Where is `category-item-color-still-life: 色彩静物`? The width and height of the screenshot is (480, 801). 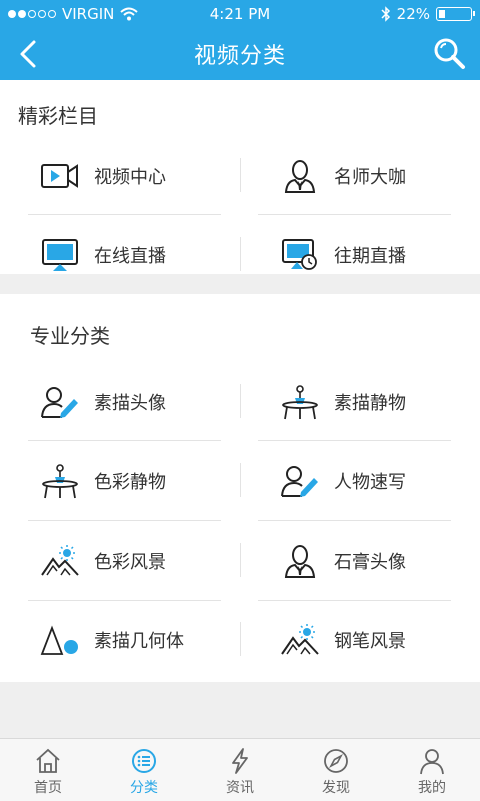 category-item-color-still-life: 色彩静物 is located at coordinates (130, 481).